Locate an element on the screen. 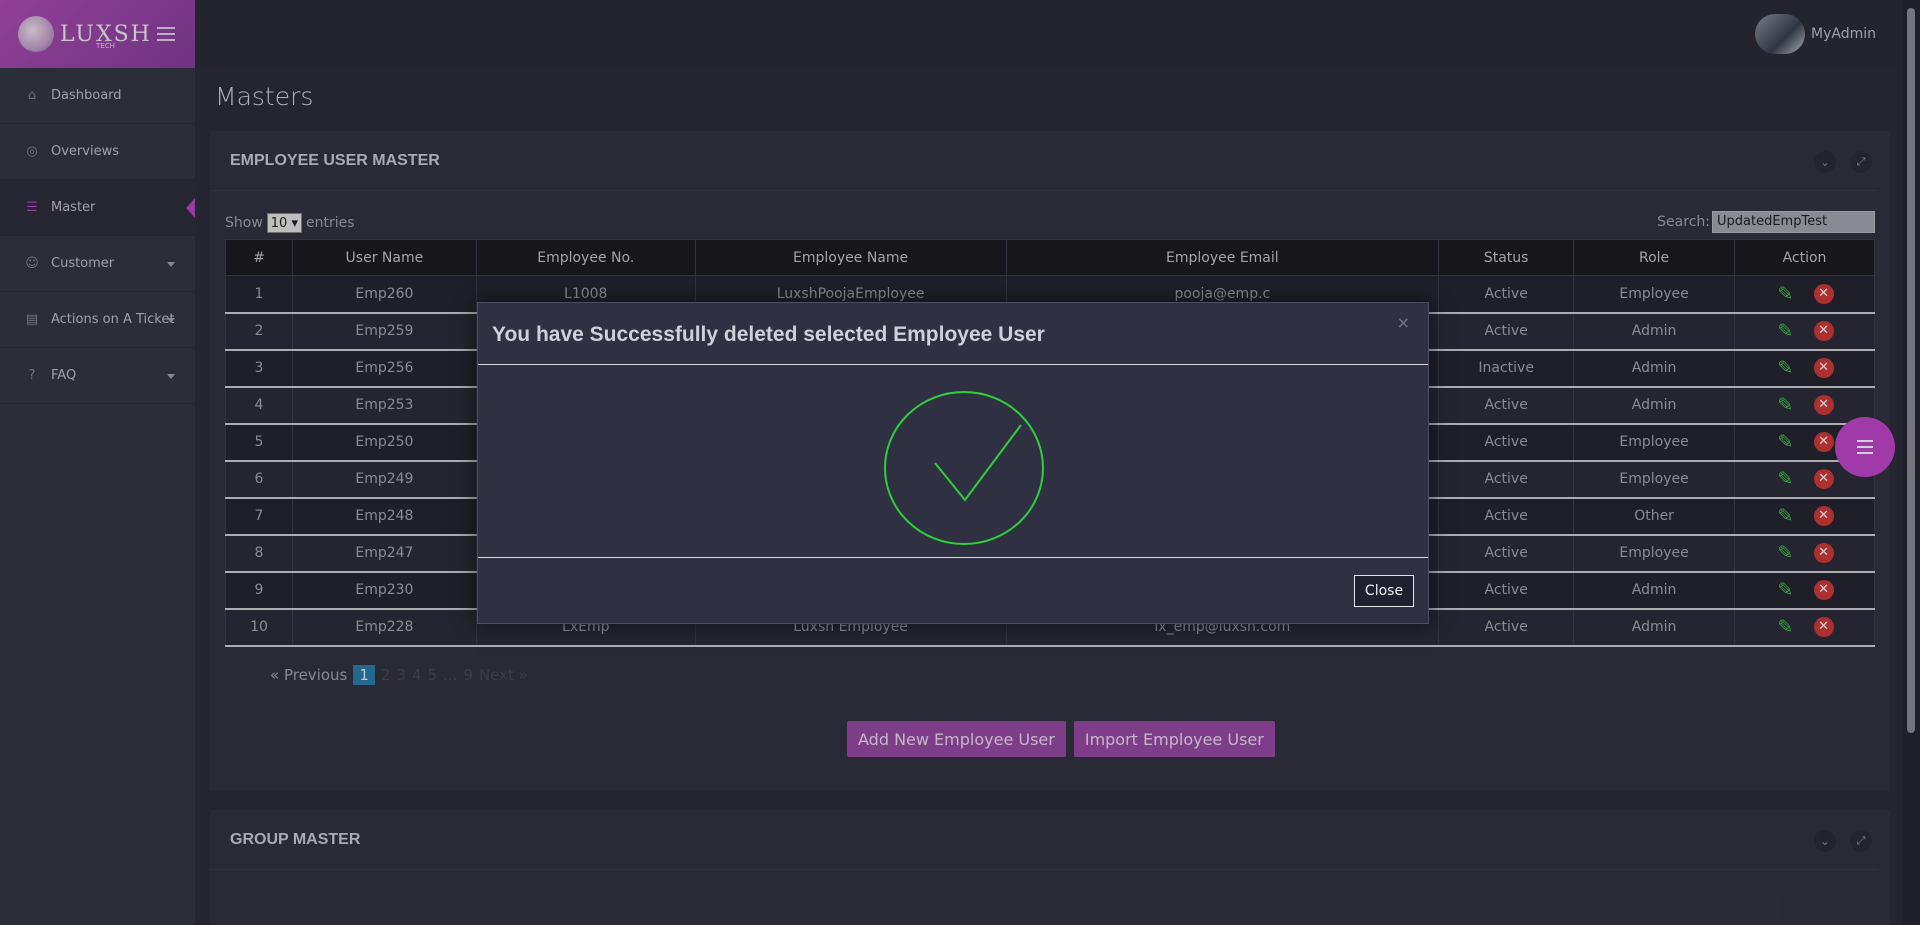  close-icon: × is located at coordinates (1403, 322).